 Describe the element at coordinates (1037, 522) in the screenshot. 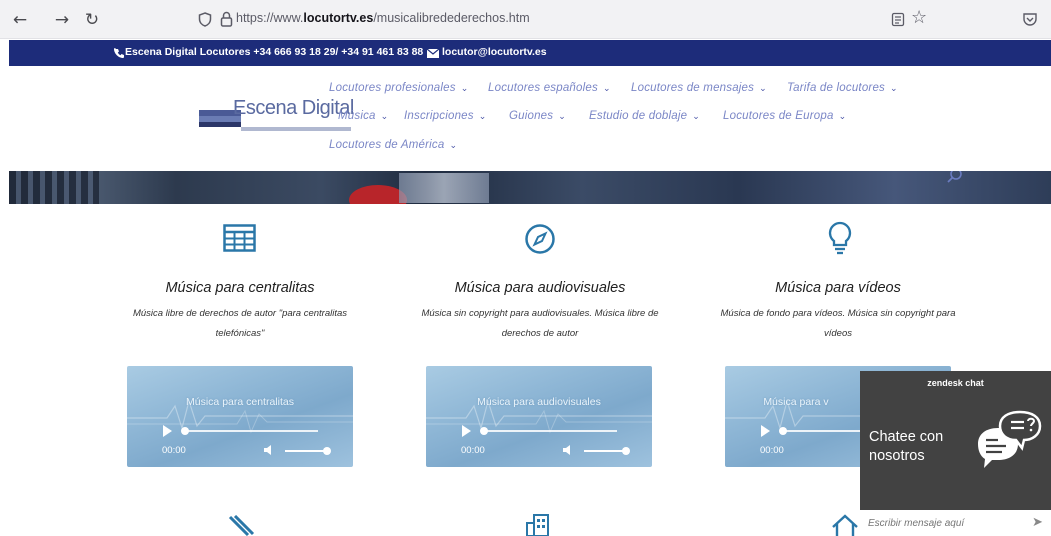

I see `send-icon: ➤` at that location.